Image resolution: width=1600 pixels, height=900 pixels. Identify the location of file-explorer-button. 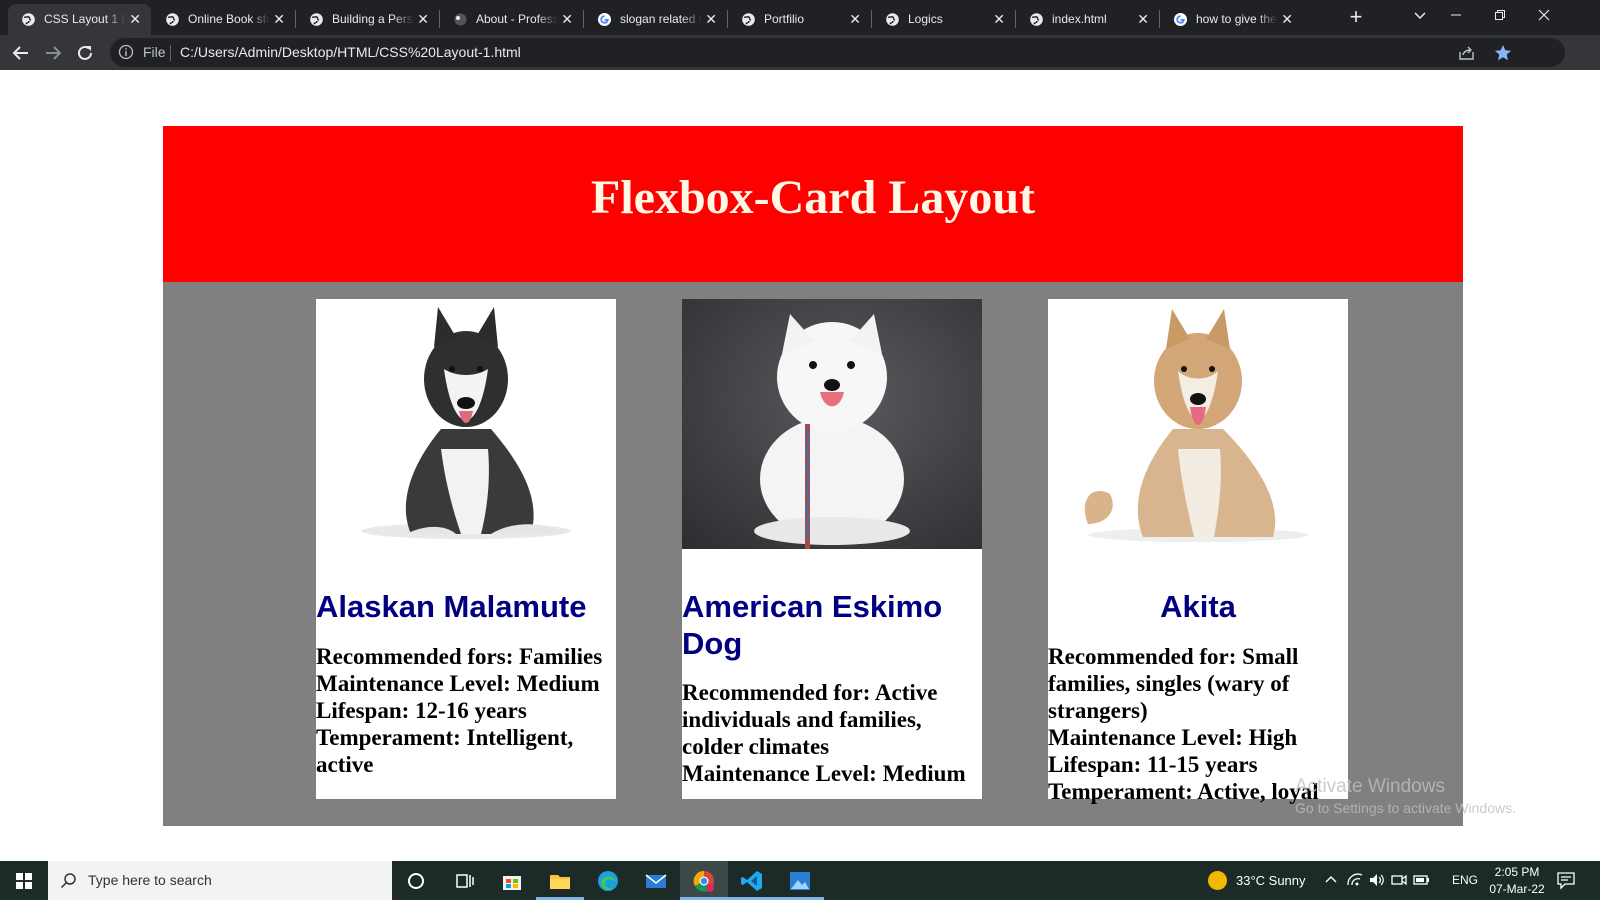
(560, 880).